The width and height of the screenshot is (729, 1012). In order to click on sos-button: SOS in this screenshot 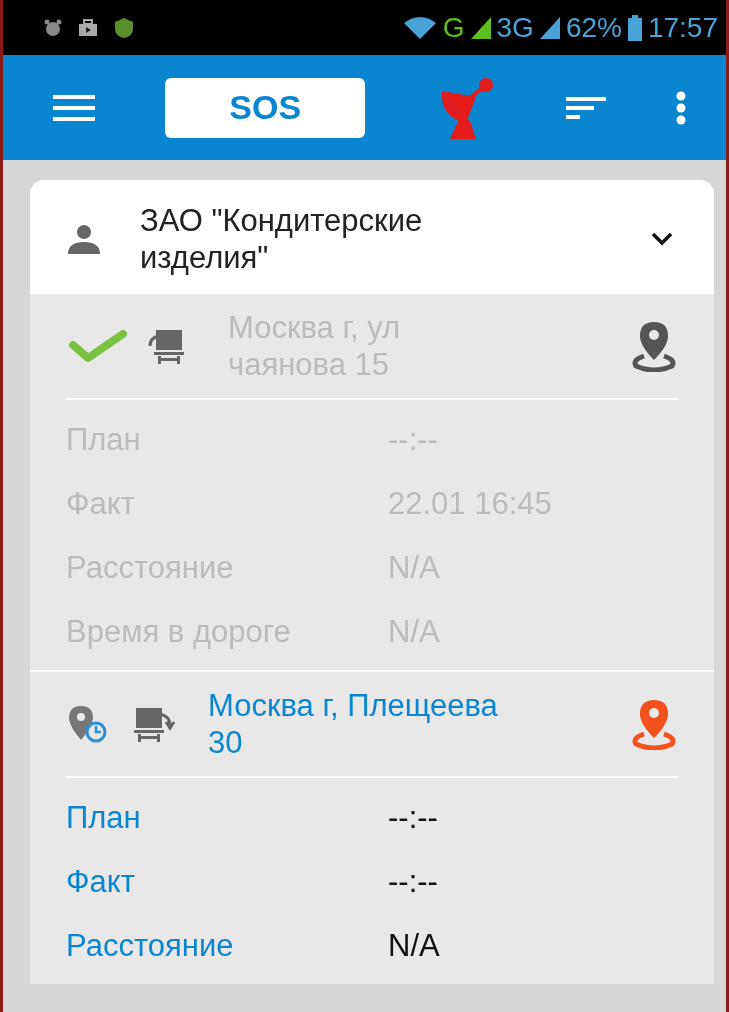, I will do `click(265, 107)`.